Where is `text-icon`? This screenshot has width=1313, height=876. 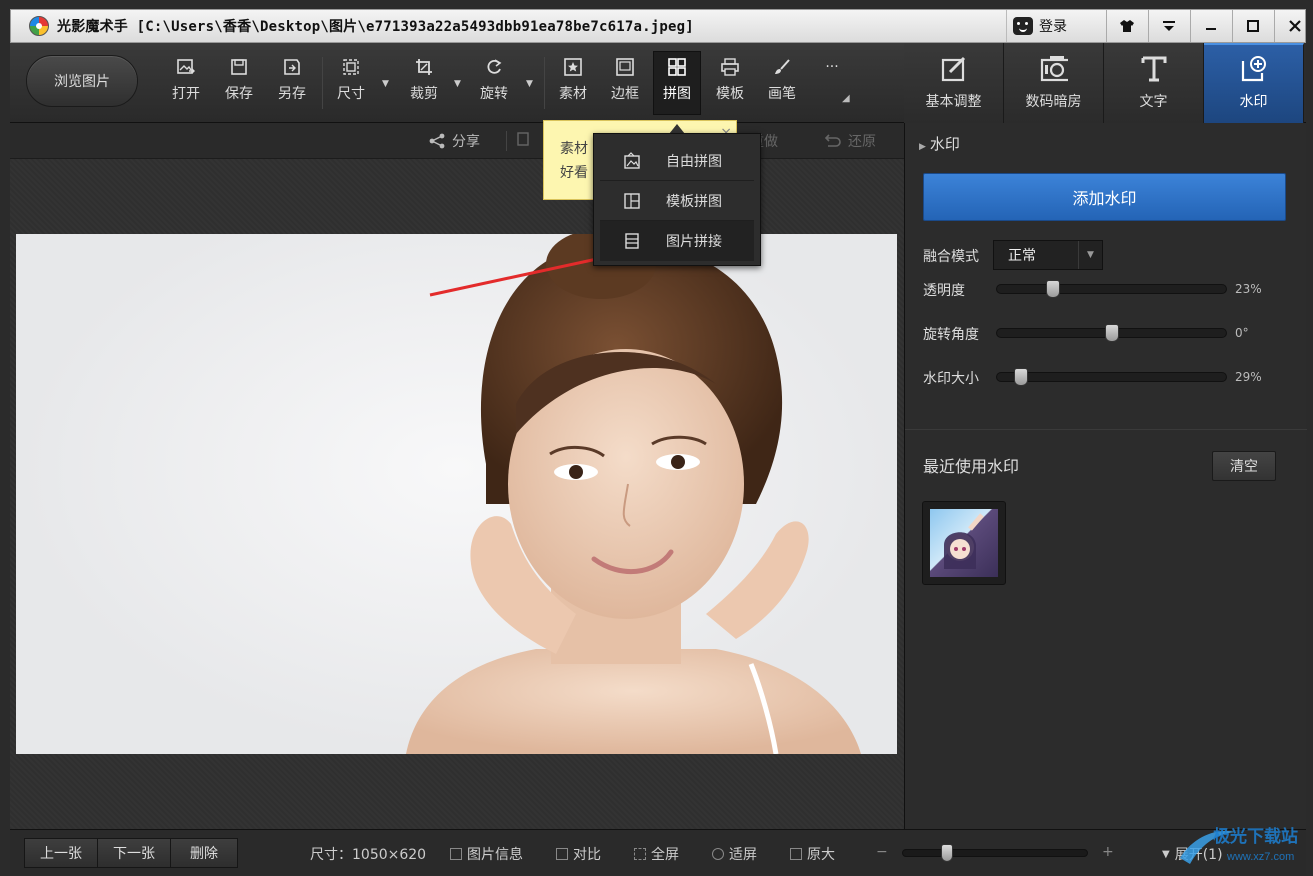 text-icon is located at coordinates (1154, 69).